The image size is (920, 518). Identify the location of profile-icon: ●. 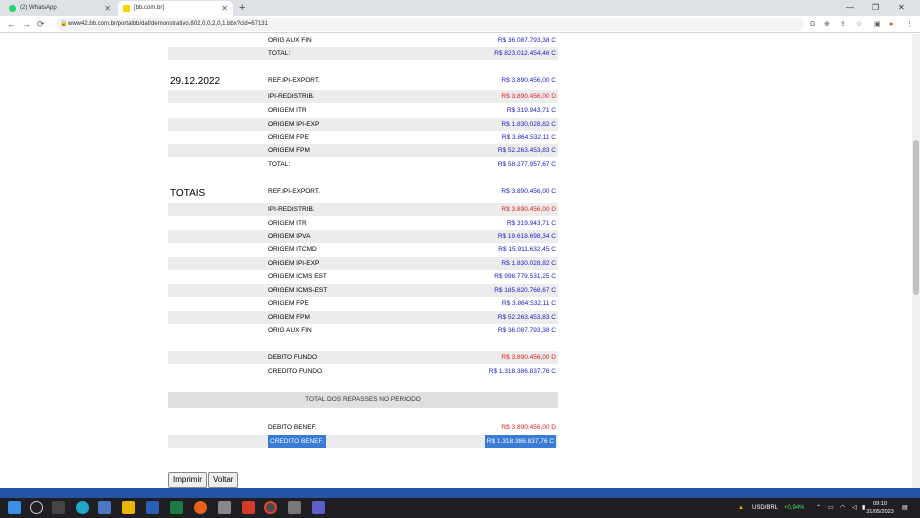
(891, 24).